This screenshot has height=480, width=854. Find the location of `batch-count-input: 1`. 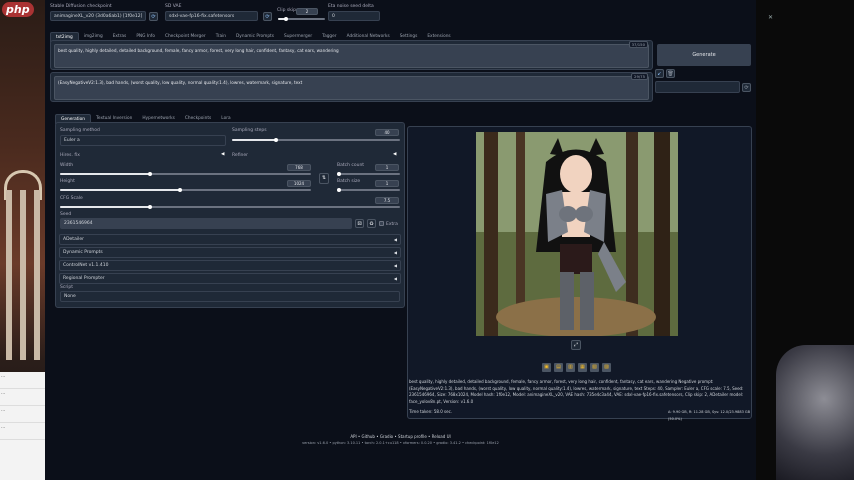

batch-count-input: 1 is located at coordinates (387, 167).